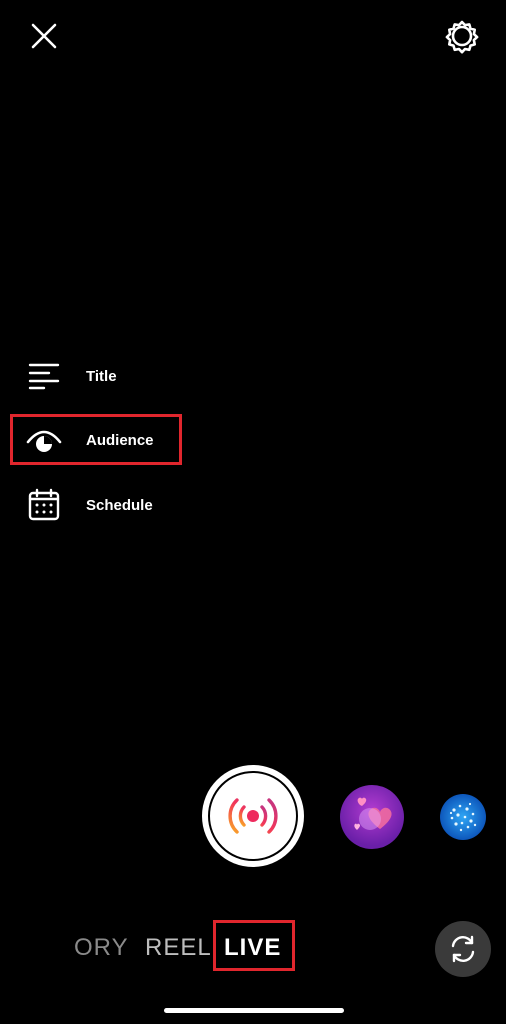 This screenshot has width=506, height=1024. I want to click on close-button, so click(44, 36).